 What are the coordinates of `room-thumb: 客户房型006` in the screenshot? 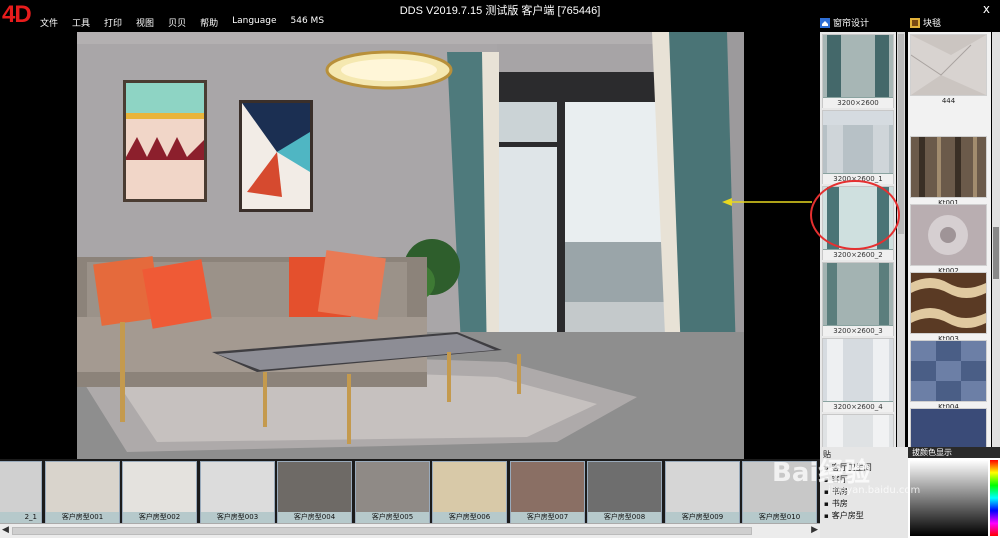 It's located at (469, 492).